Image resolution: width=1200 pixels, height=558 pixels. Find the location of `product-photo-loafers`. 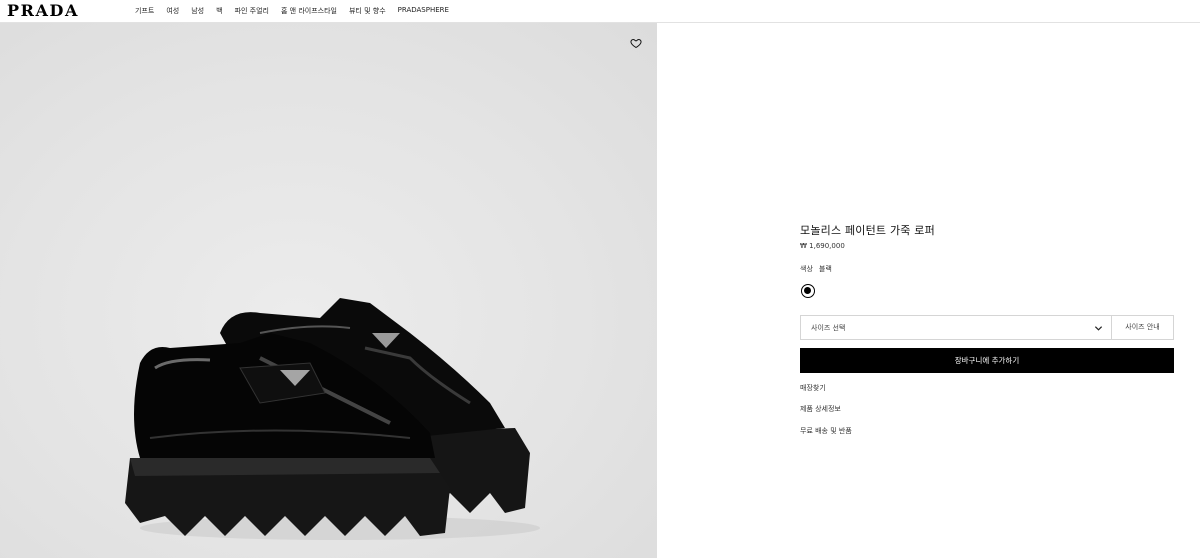

product-photo-loafers is located at coordinates (332, 419).